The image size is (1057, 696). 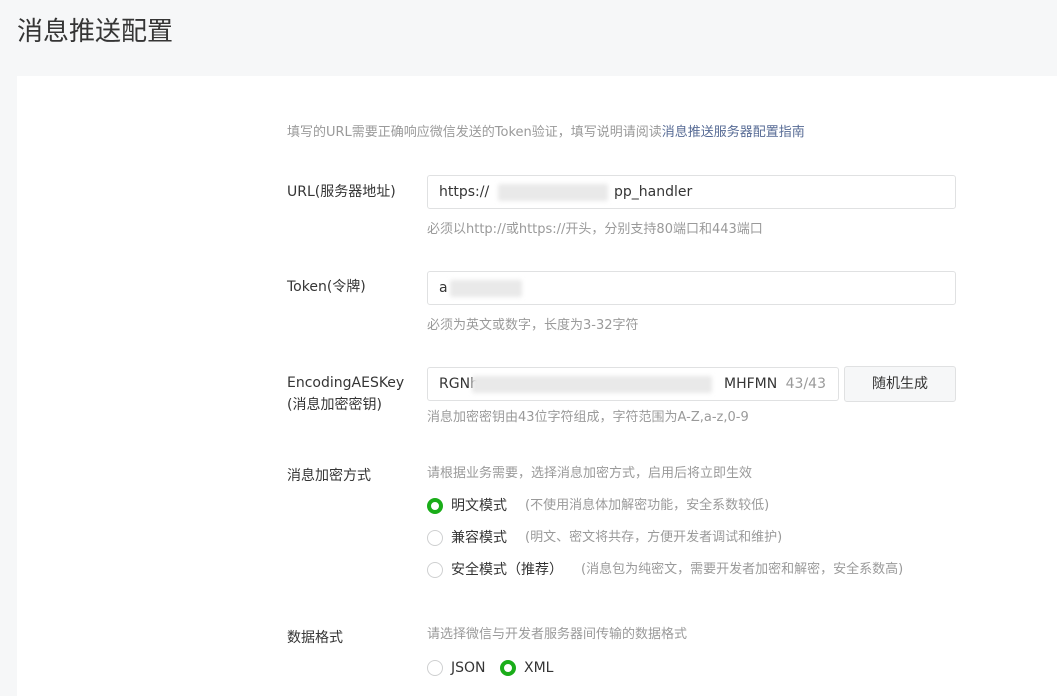 What do you see at coordinates (647, 505) in the screenshot?
I see `plain-mode-desc: (不使用消息体加解密功能，安全系数较低)` at bounding box center [647, 505].